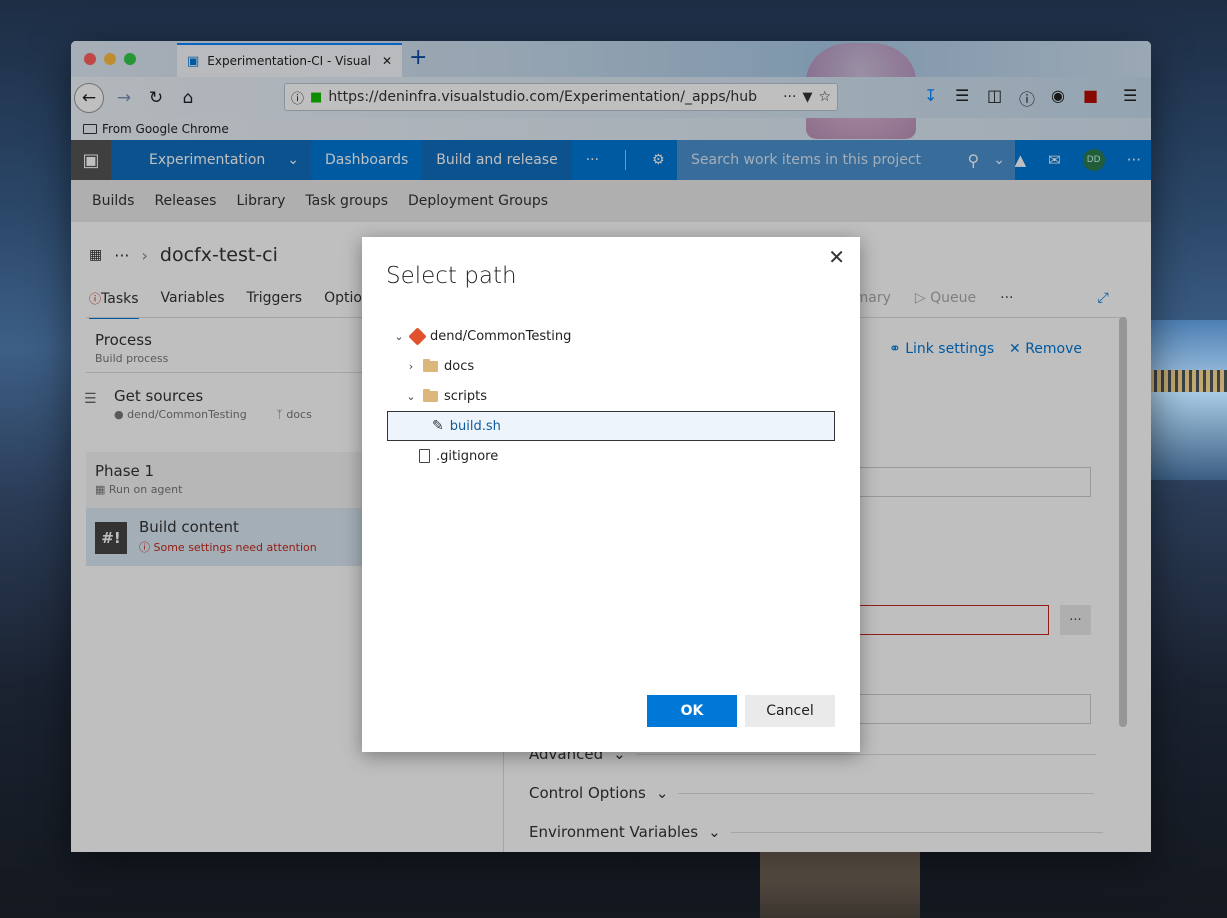  Describe the element at coordinates (438, 426) in the screenshot. I see `script-file-icon: ✎` at that location.